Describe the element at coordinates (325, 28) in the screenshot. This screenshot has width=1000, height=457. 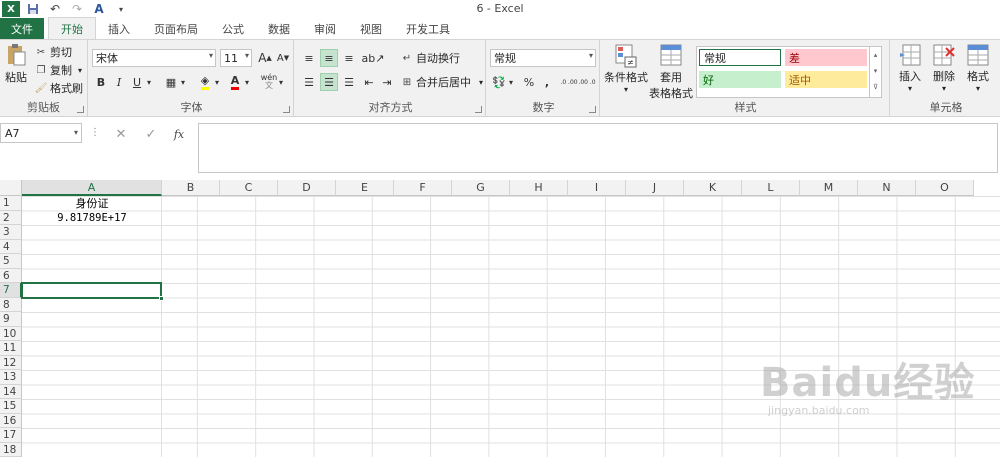
I see `tab-review: 审阅` at that location.